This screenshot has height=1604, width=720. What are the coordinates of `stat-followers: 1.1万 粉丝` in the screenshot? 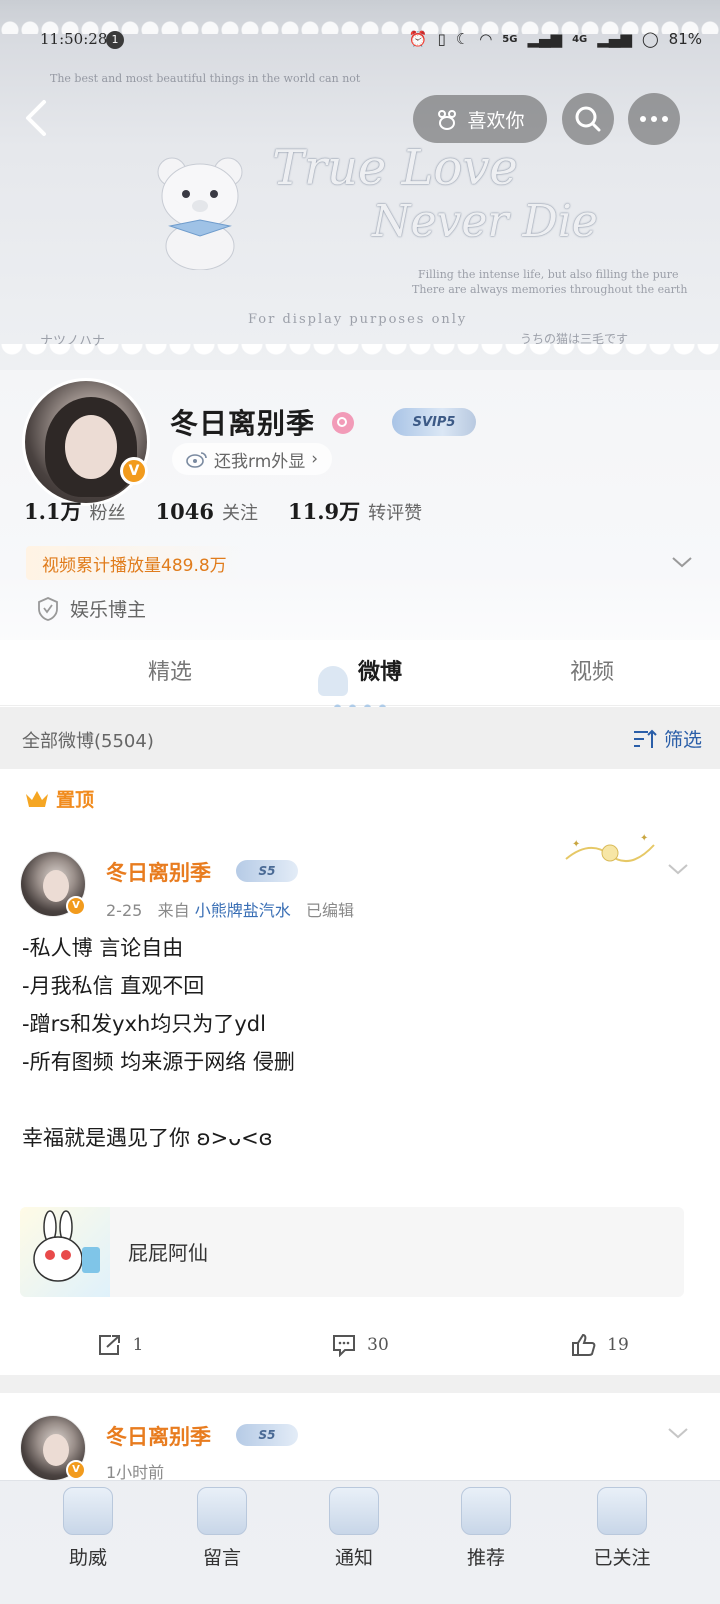 It's located at (75, 511).